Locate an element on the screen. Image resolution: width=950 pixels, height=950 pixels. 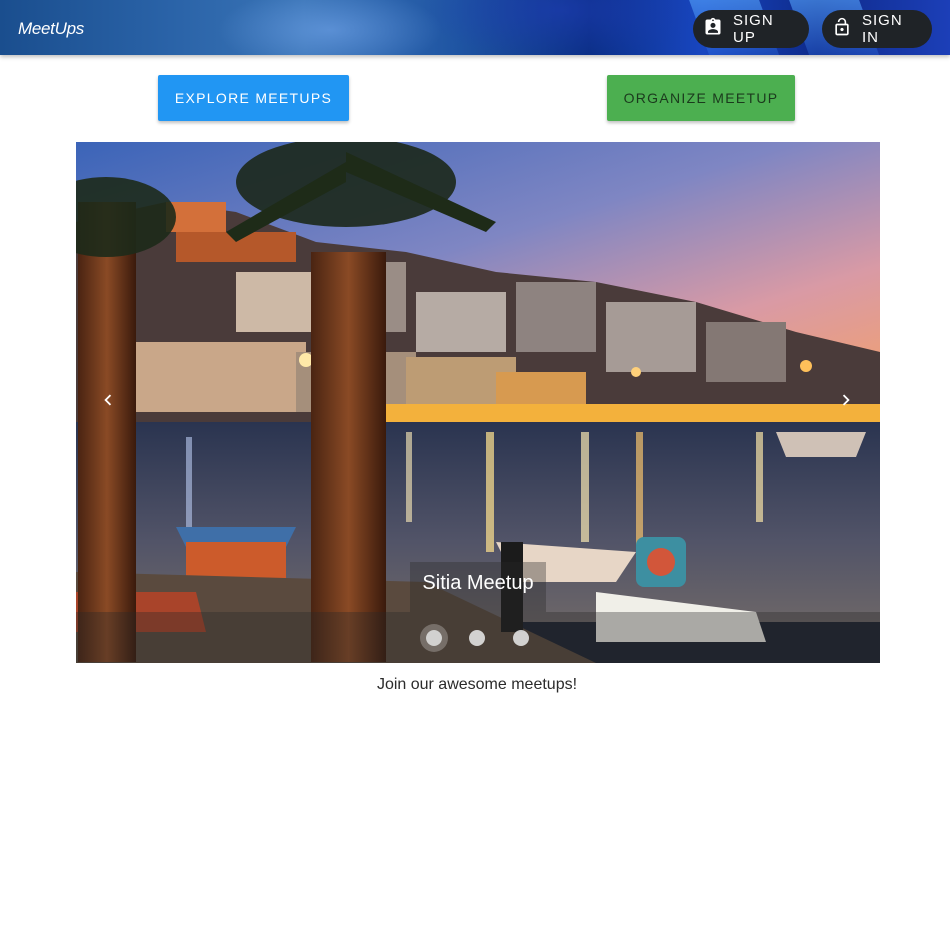
next-slide-button is located at coordinates (846, 402).